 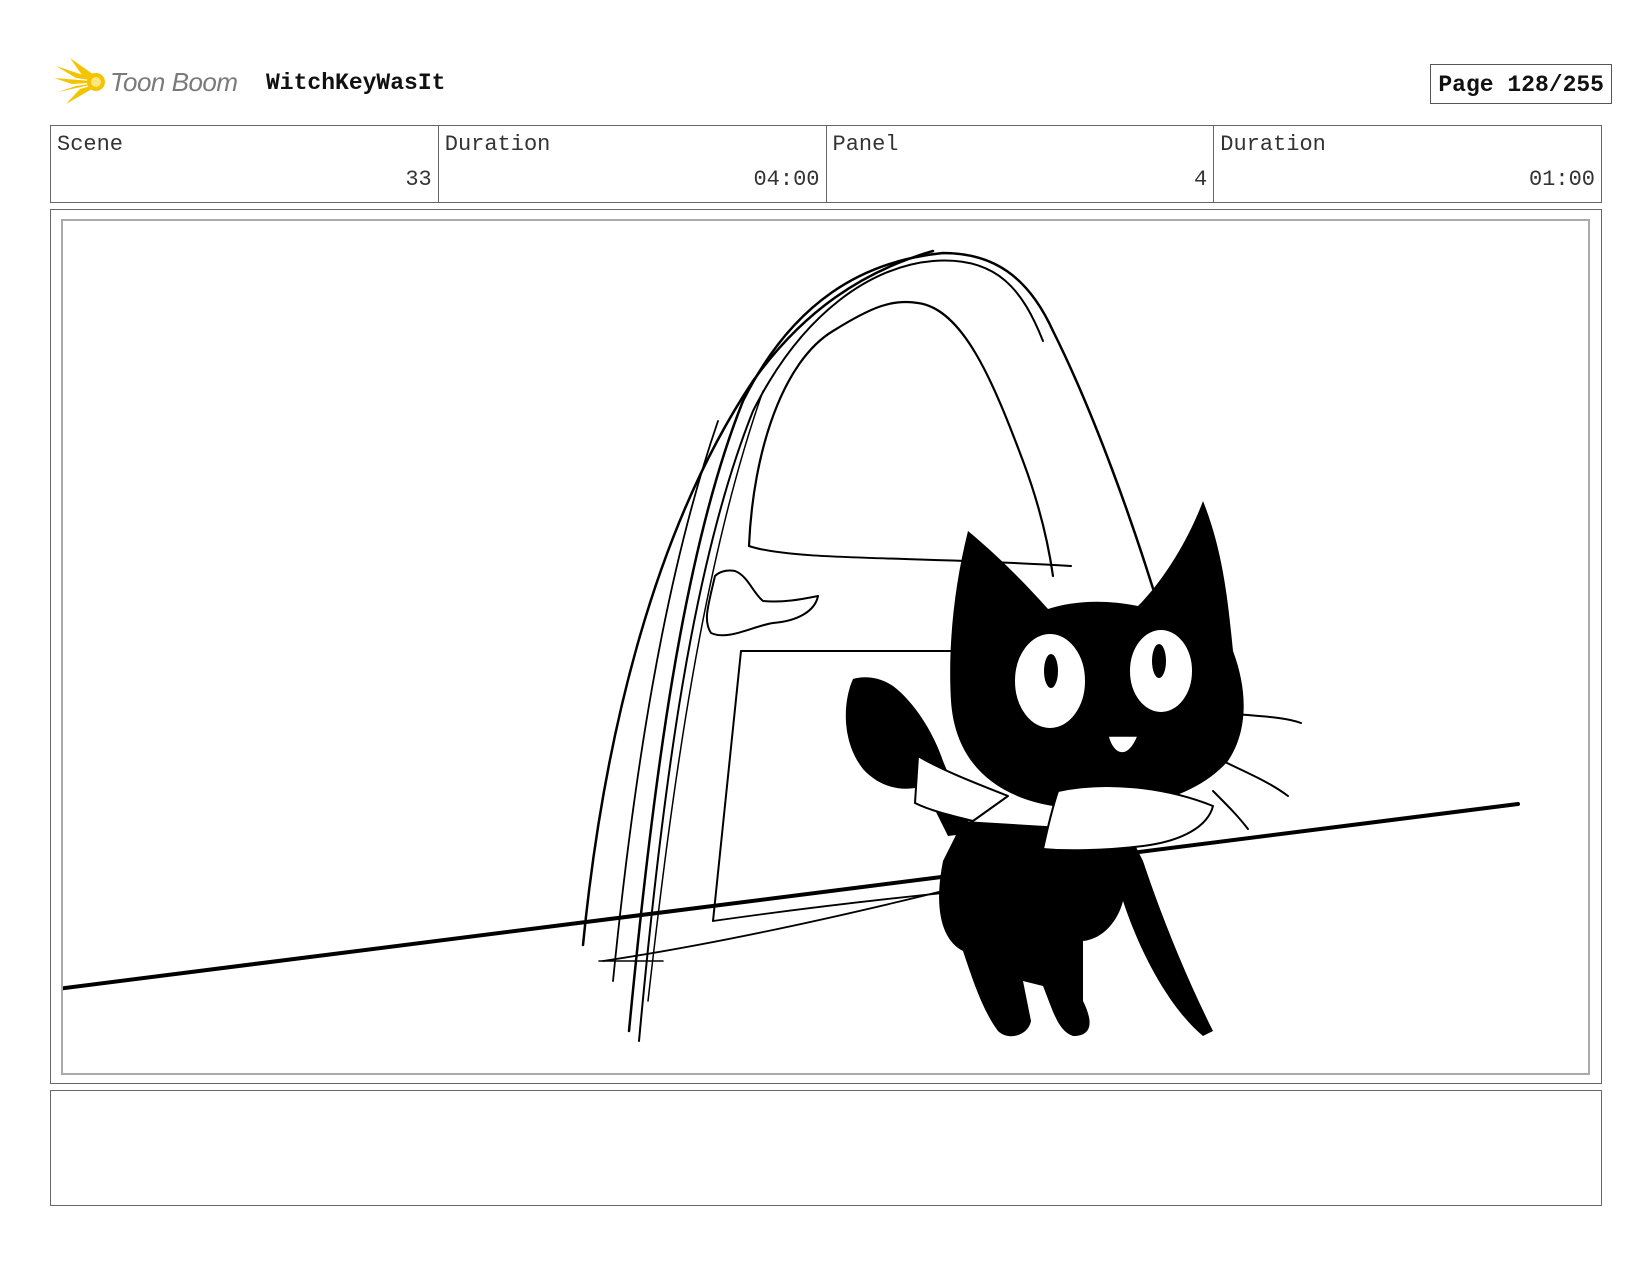 I want to click on scene-label: Scene, so click(x=90, y=144).